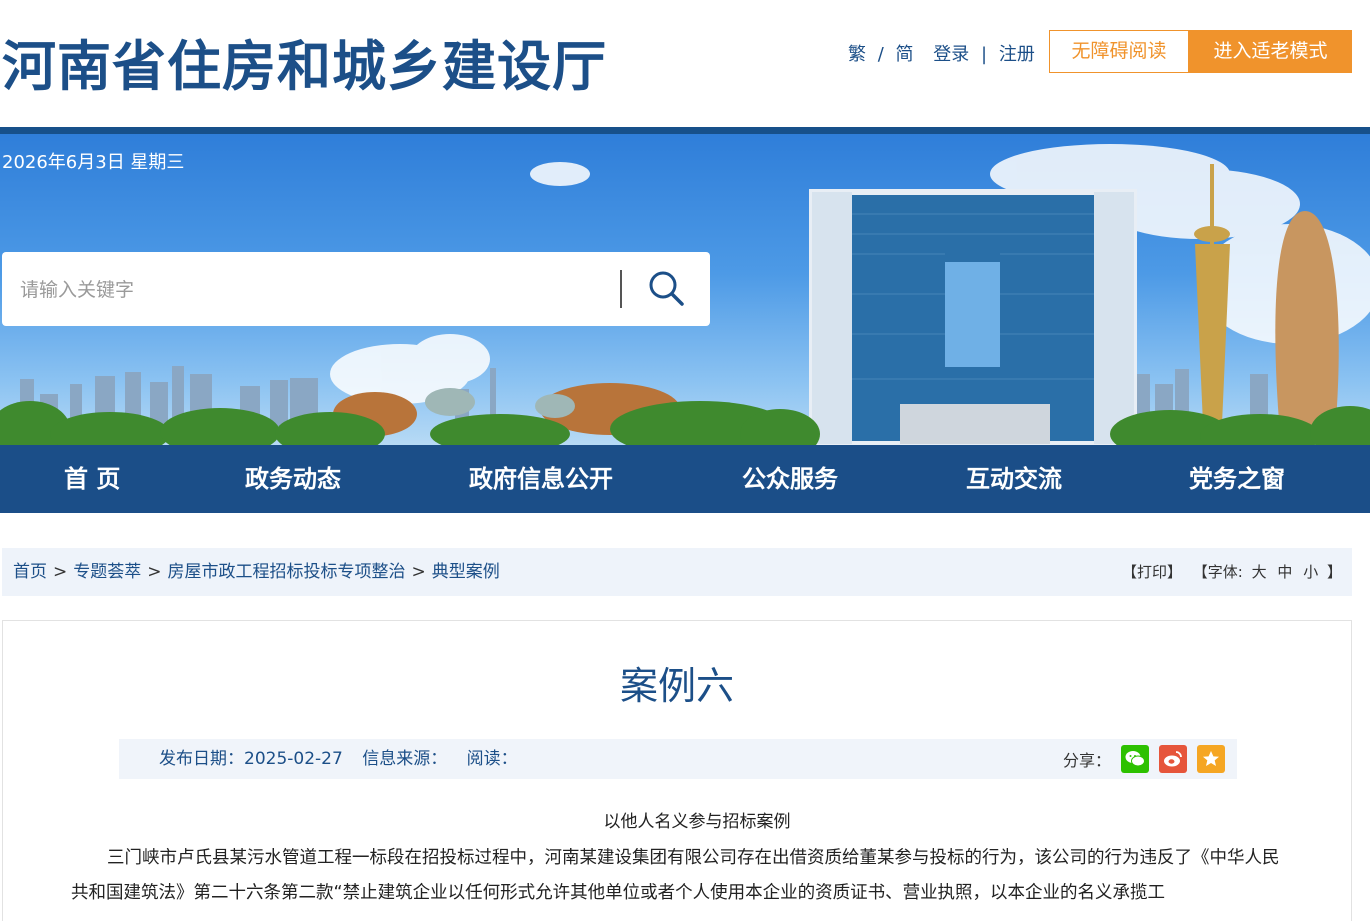 This screenshot has height=921, width=1370. Describe the element at coordinates (492, 759) in the screenshot. I see `read-count: 阅读：` at that location.